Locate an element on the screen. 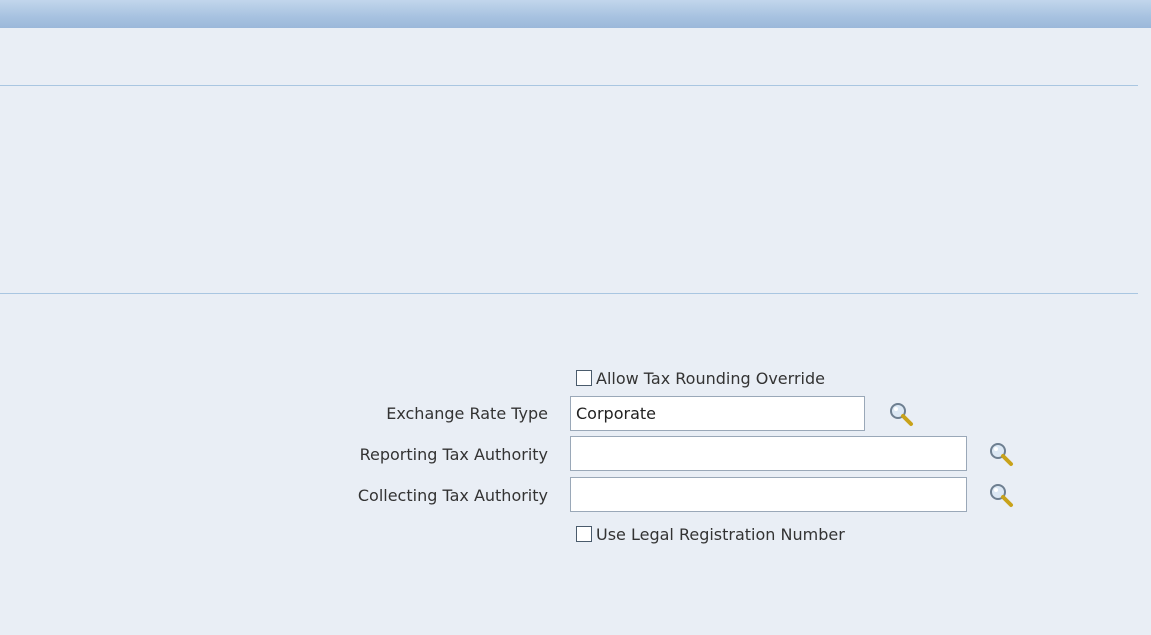  header-band is located at coordinates (575, 14).